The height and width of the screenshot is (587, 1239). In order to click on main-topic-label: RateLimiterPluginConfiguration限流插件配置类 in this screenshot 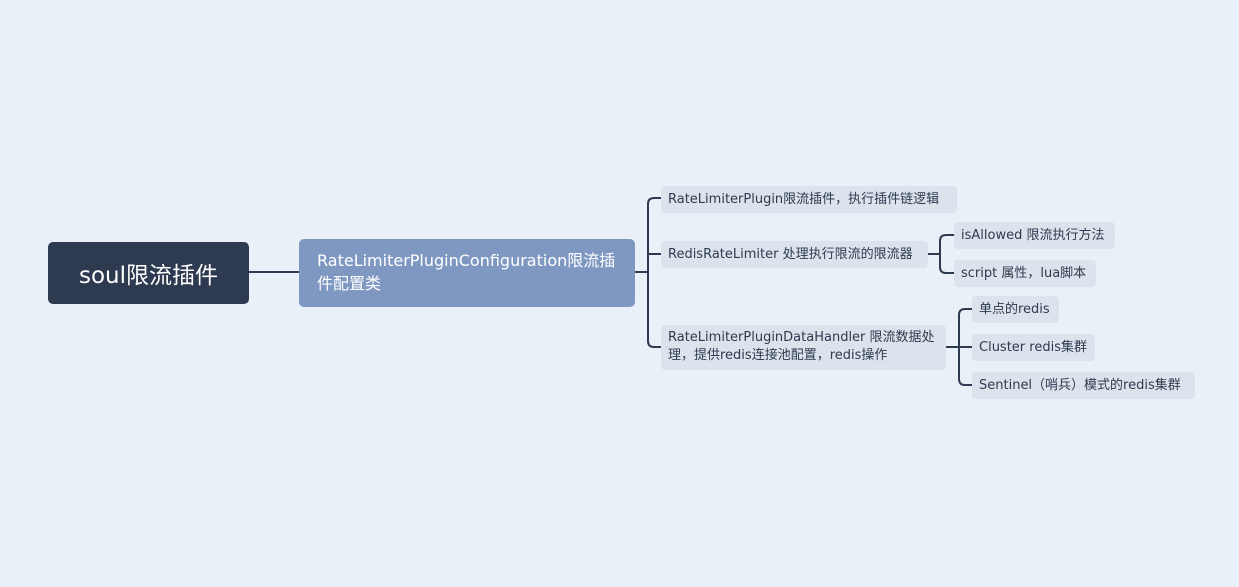, I will do `click(466, 272)`.